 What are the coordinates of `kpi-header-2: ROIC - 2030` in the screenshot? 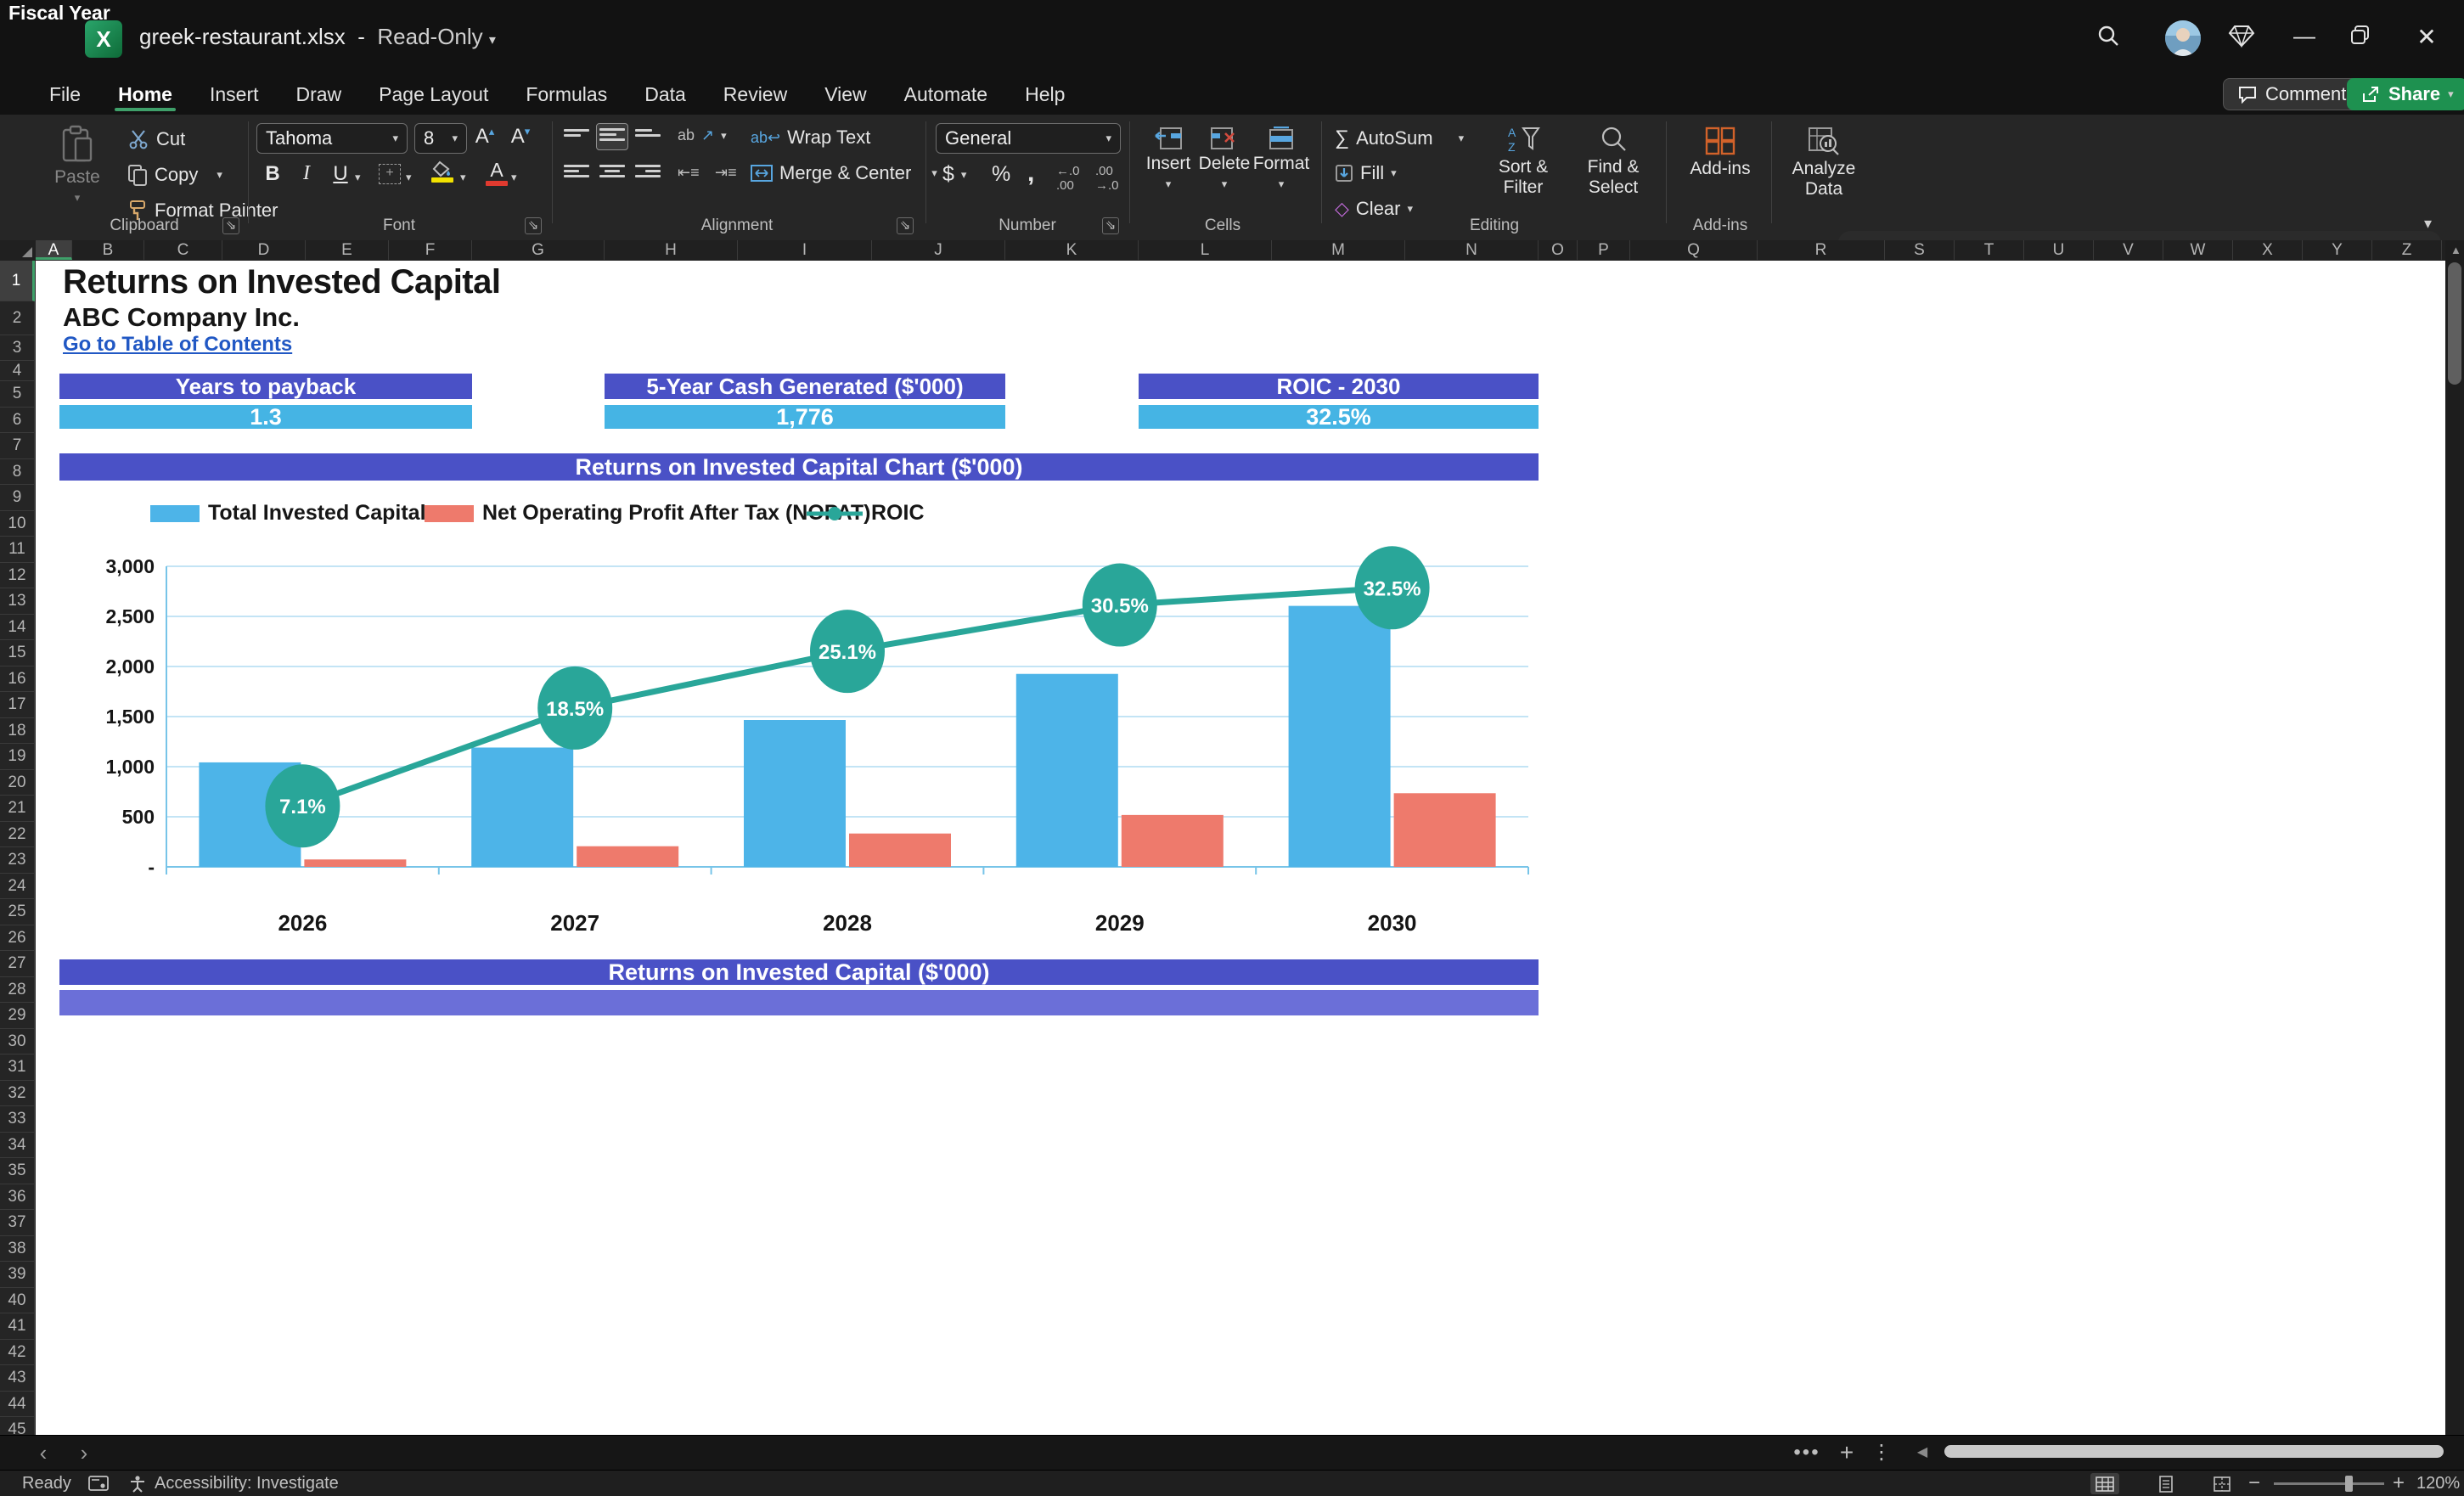 It's located at (1339, 386).